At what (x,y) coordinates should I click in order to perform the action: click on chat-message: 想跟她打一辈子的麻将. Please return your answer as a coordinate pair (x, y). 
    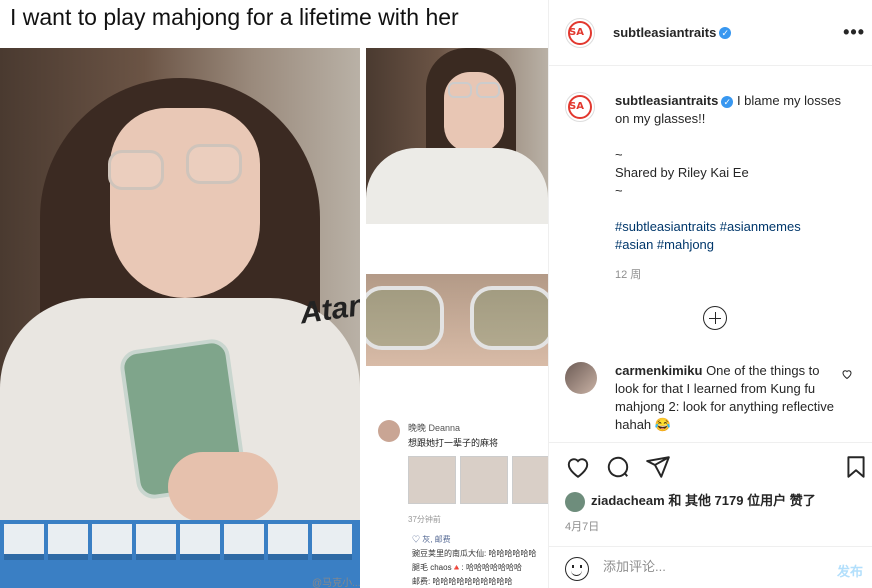
    Looking at the image, I should click on (453, 443).